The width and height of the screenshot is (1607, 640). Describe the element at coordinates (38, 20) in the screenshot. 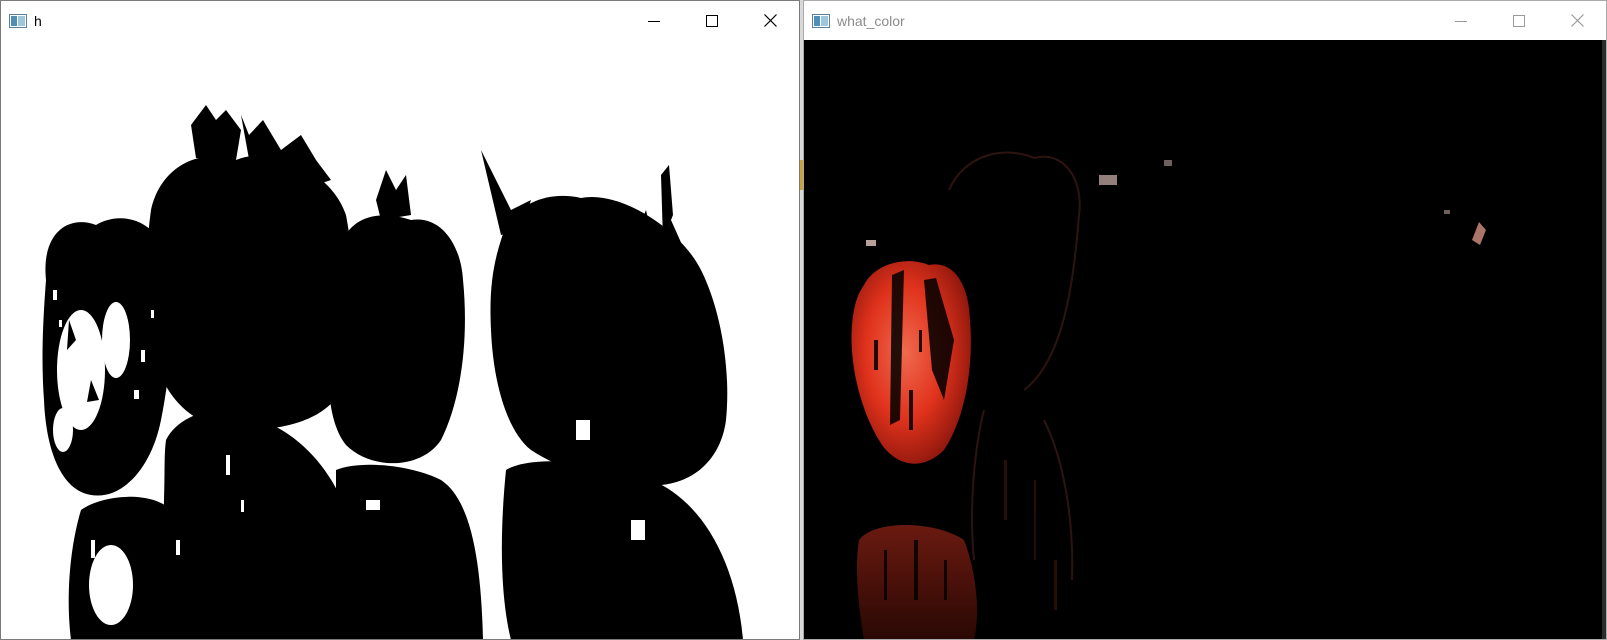

I see `window-title: h` at that location.